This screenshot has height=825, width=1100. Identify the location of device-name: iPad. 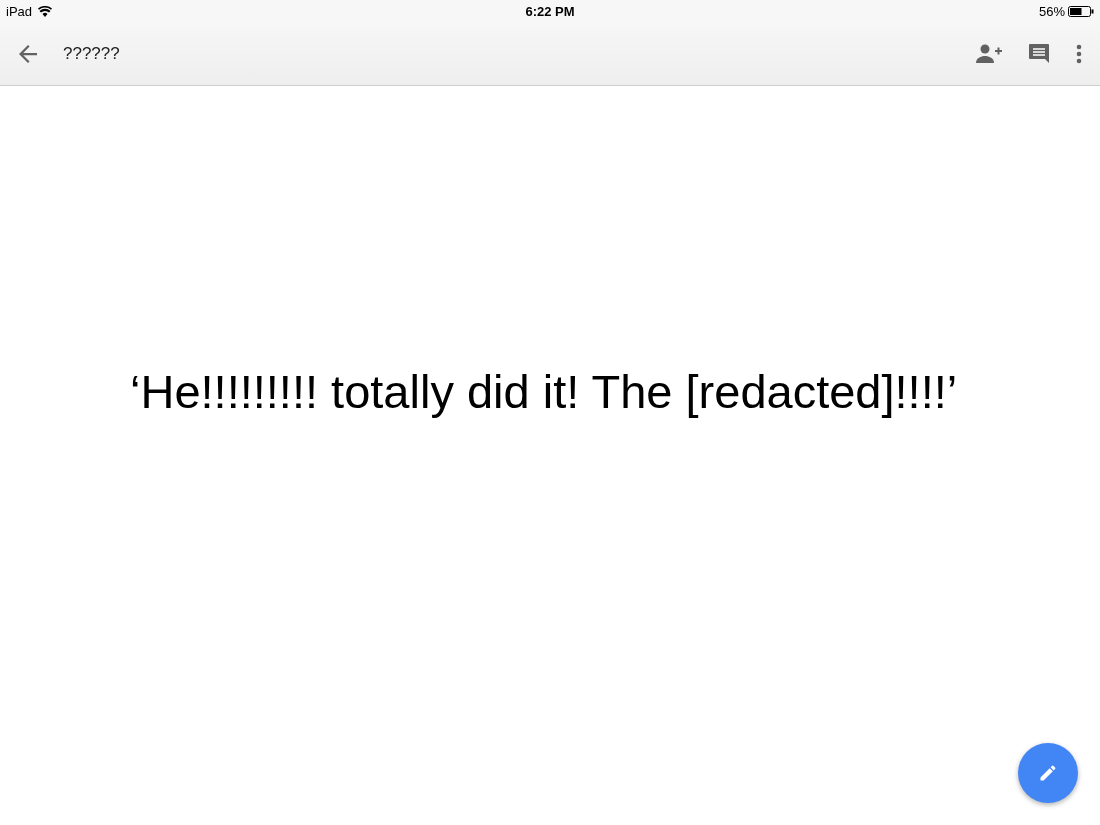
(19, 11).